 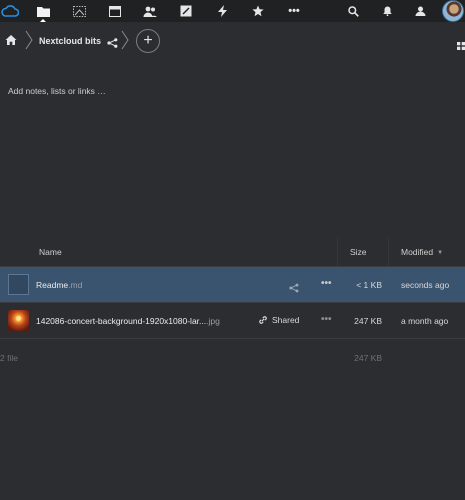 What do you see at coordinates (222, 11) in the screenshot?
I see `activity-icon` at bounding box center [222, 11].